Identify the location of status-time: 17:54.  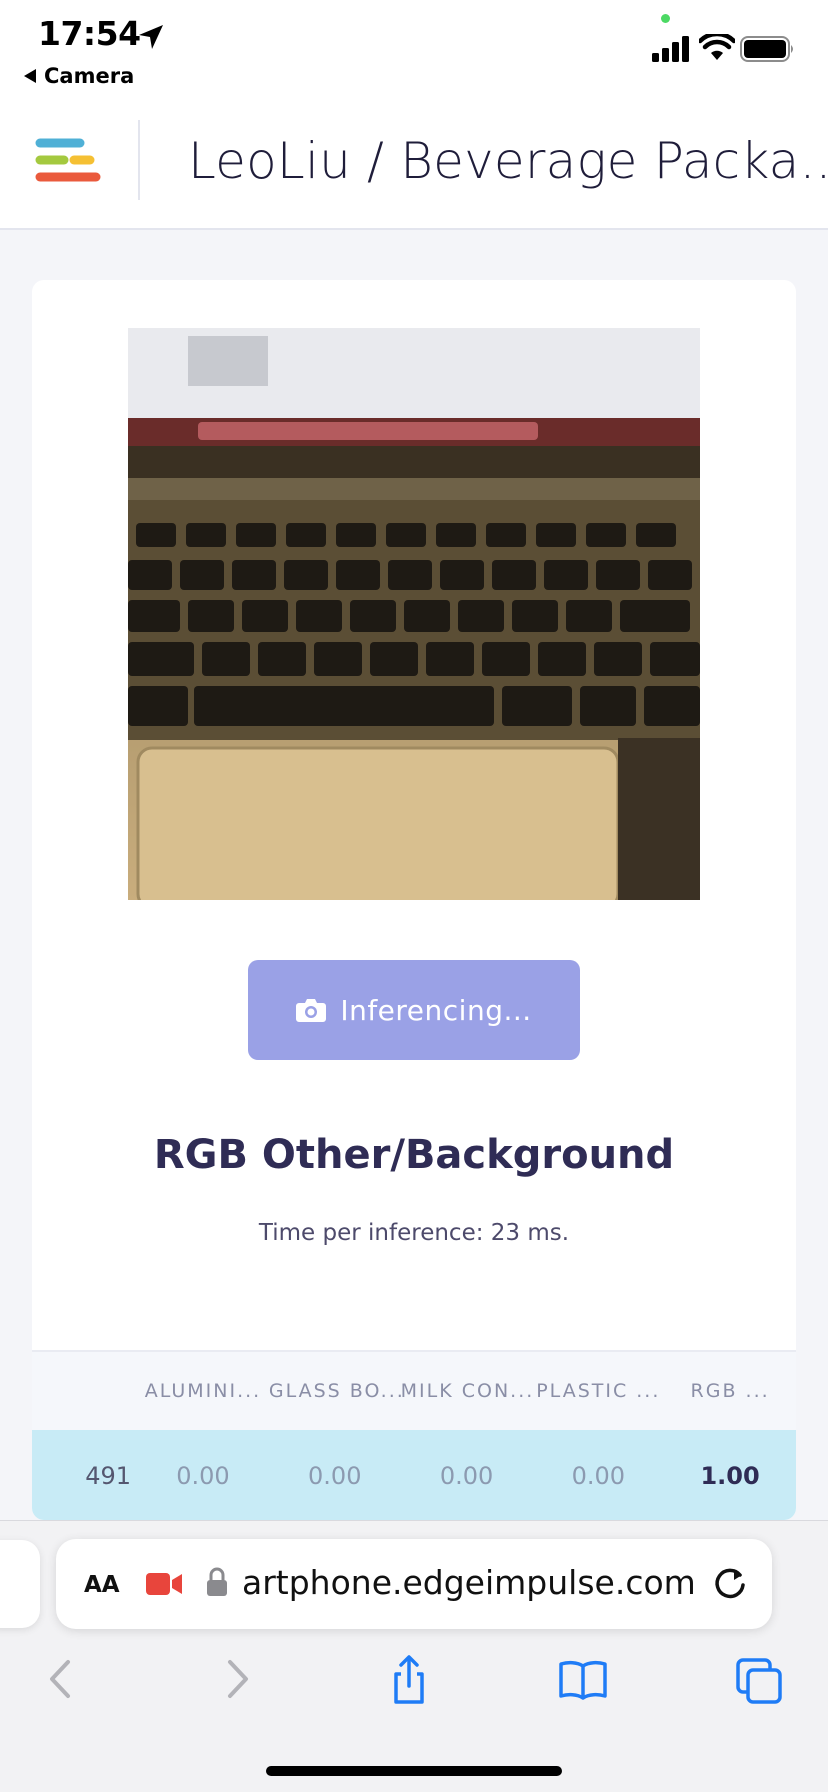
(89, 33).